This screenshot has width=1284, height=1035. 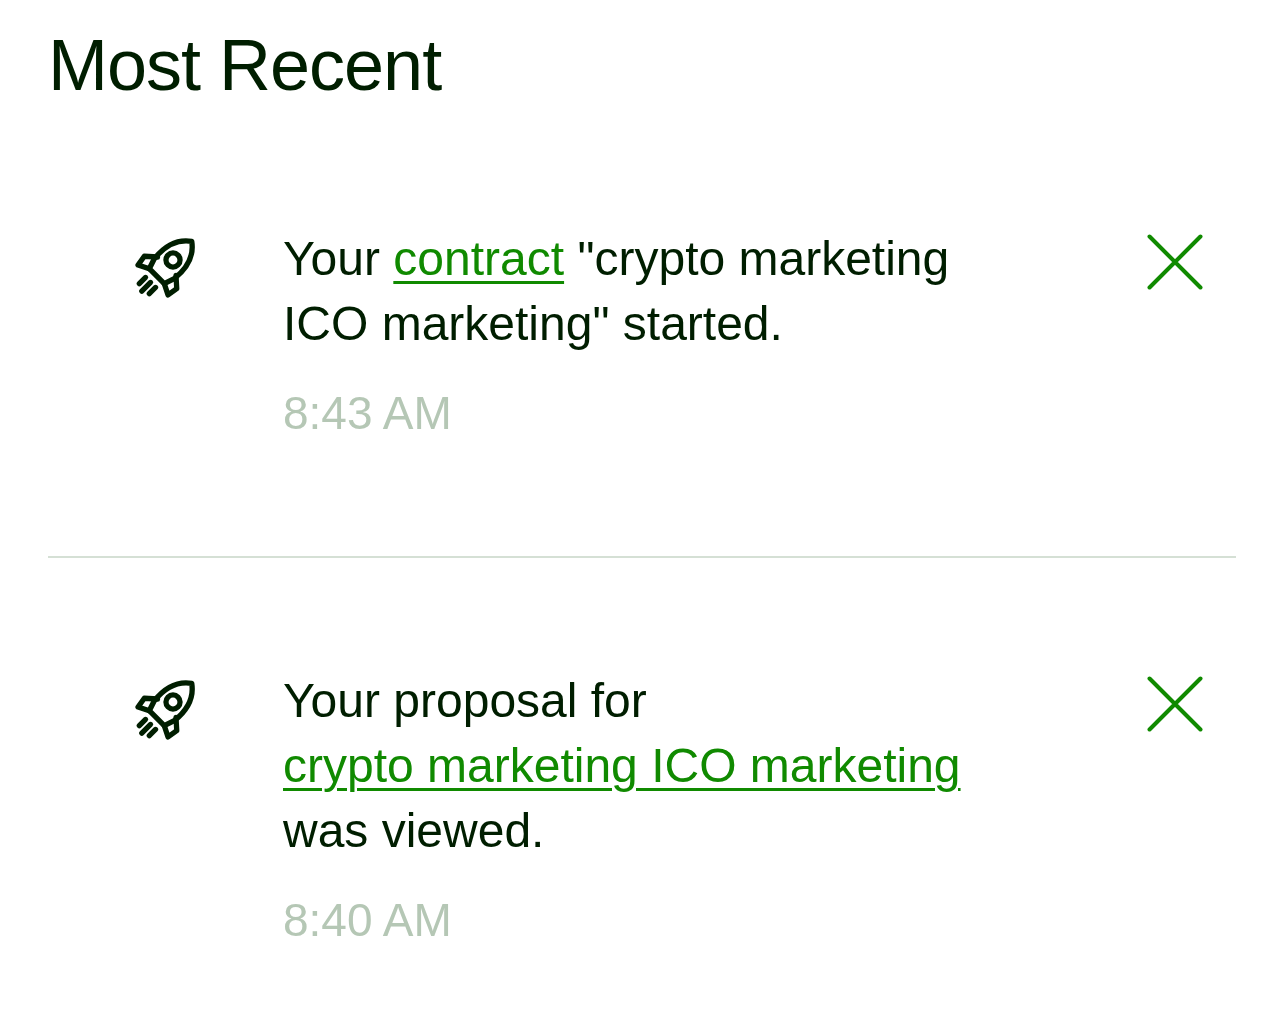 I want to click on message-link: crypto marketing ICO marketing, so click(x=622, y=765).